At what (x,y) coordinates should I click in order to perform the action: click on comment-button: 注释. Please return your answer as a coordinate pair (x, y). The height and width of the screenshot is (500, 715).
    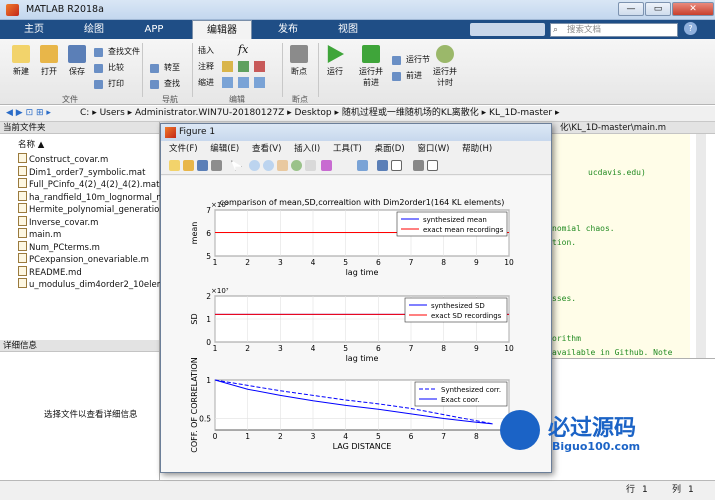
    Looking at the image, I should click on (206, 66).